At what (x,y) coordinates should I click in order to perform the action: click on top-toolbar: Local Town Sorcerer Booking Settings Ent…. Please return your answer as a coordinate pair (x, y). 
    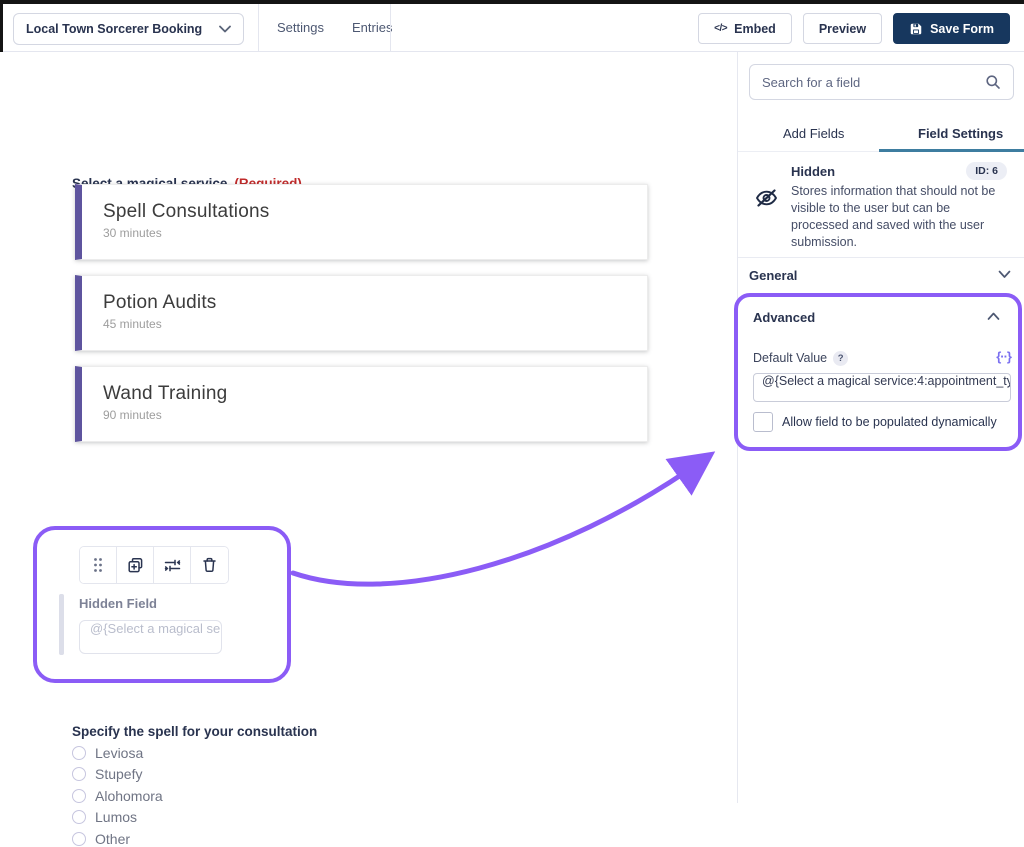
    Looking at the image, I should click on (512, 28).